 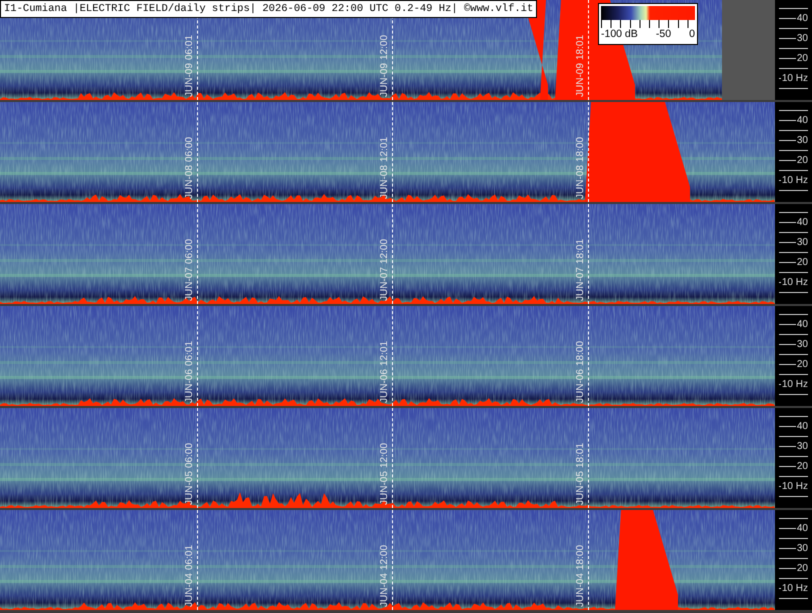 I want to click on legend-label: 0, so click(x=692, y=34).